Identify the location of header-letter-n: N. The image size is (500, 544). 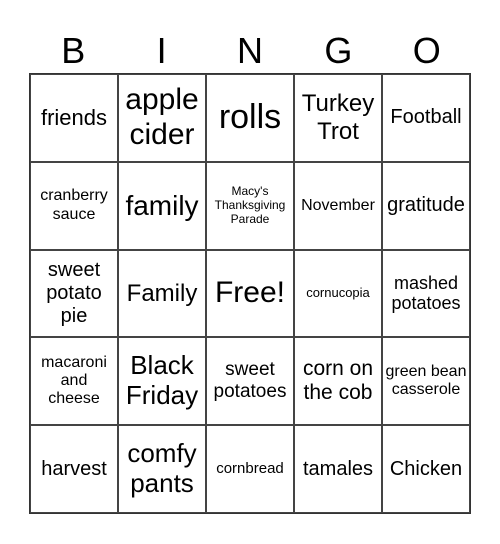
(249, 50).